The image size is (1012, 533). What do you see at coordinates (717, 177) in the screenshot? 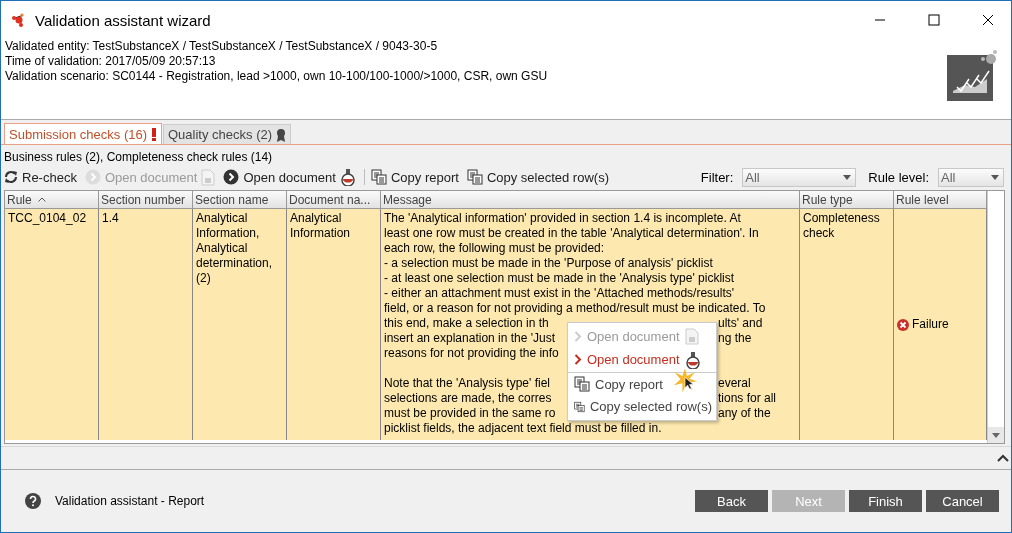
I see `filter-label: Filter:` at bounding box center [717, 177].